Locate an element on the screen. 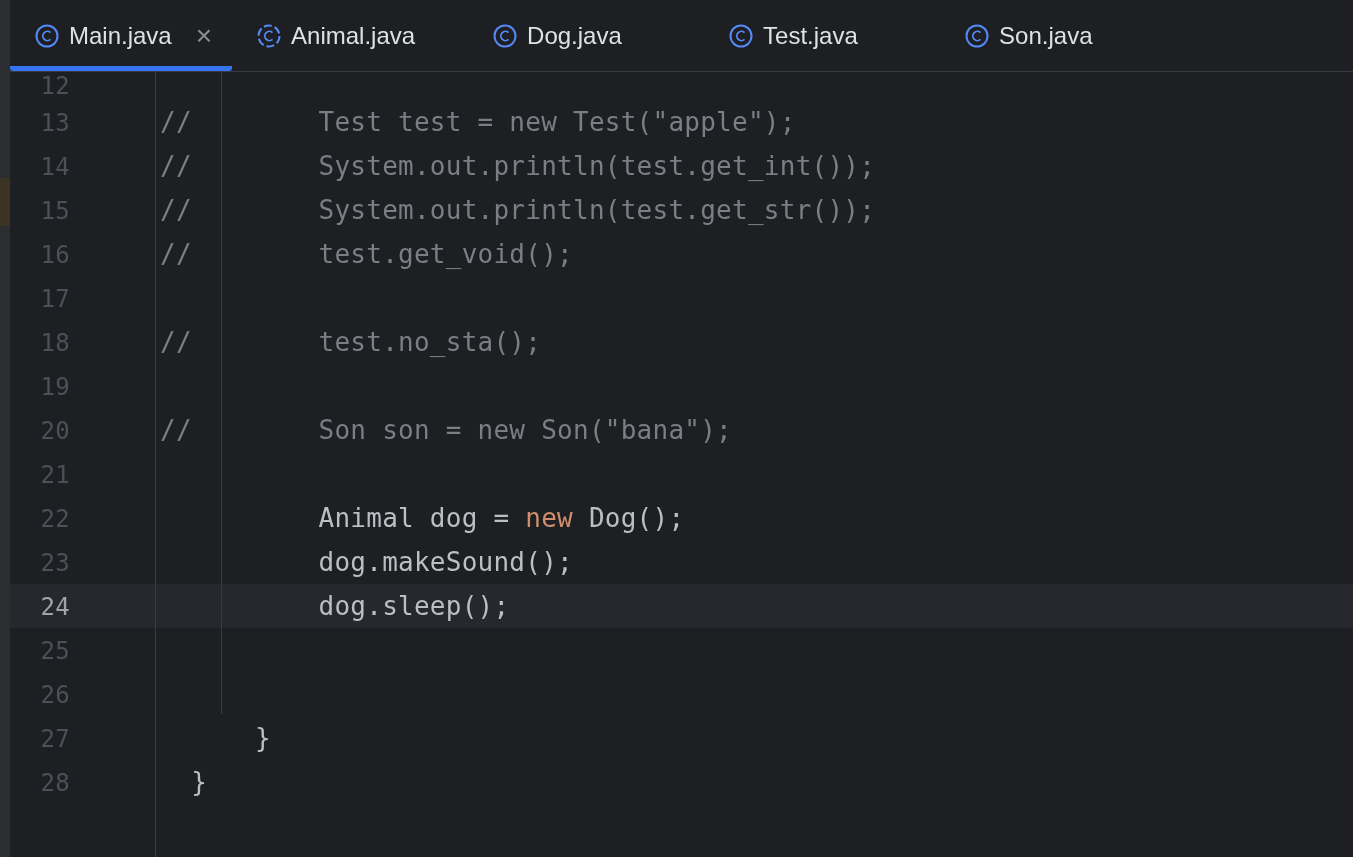 The image size is (1353, 857). code-text: Son son = new Son("bana"); is located at coordinates (525, 430).